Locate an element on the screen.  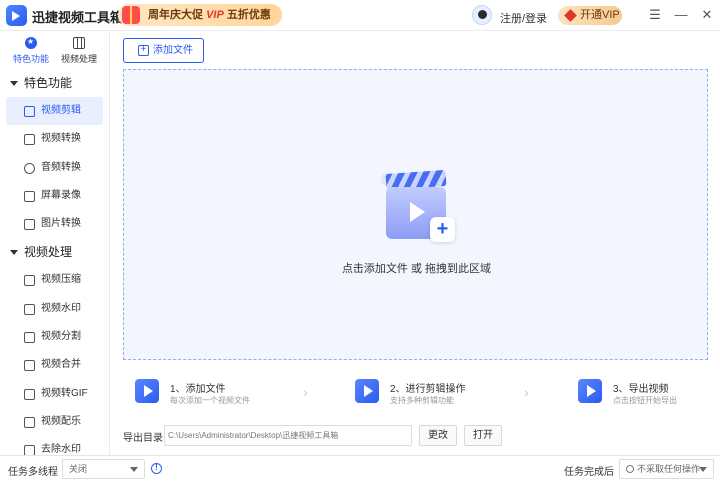
merge-icon is located at coordinates (29, 366).